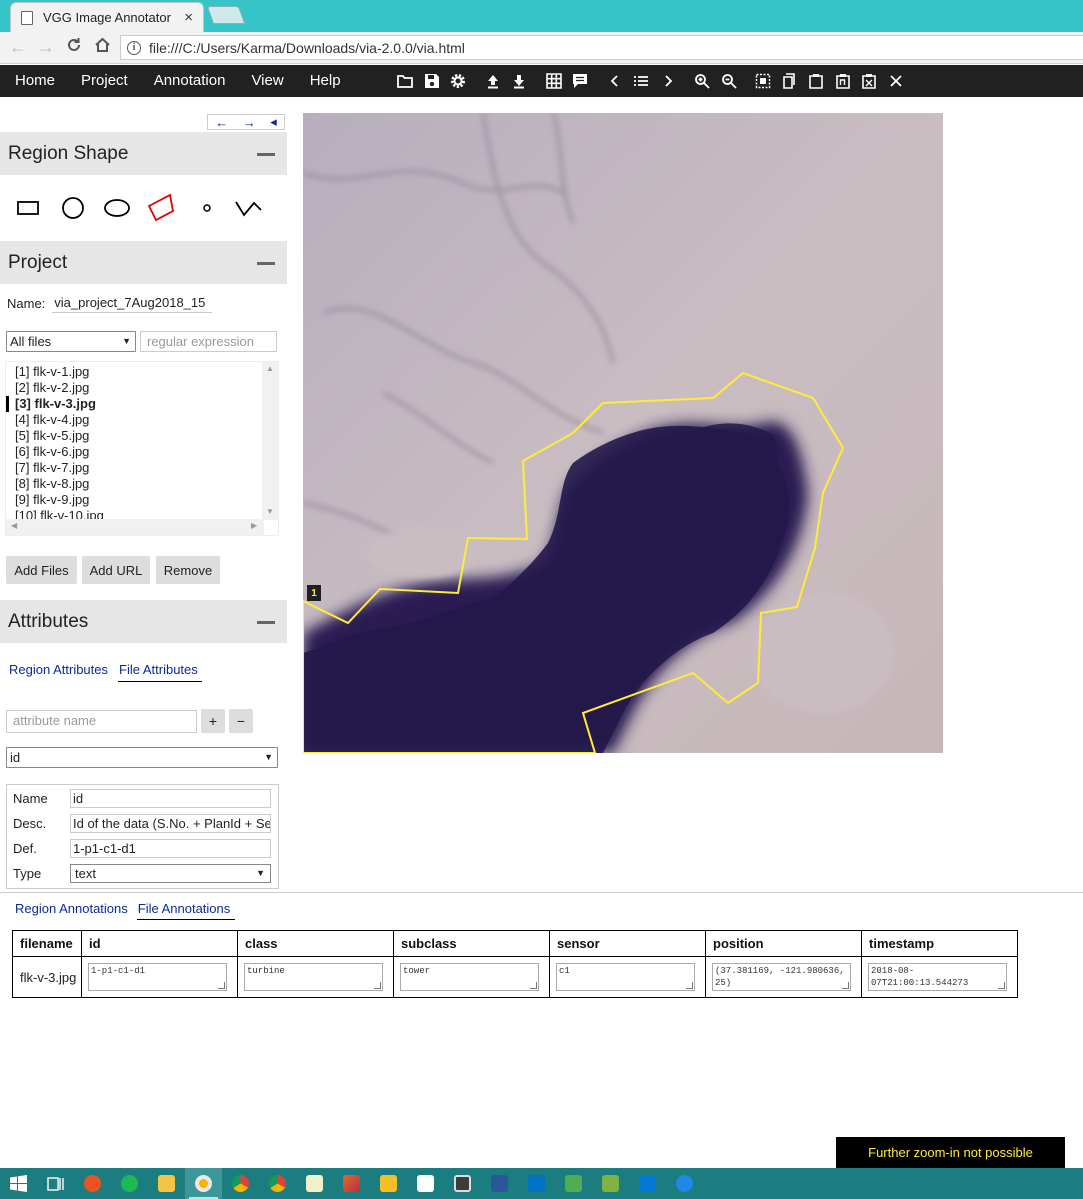 This screenshot has height=1199, width=1083. What do you see at coordinates (684, 1183) in the screenshot?
I see `edge-icon` at bounding box center [684, 1183].